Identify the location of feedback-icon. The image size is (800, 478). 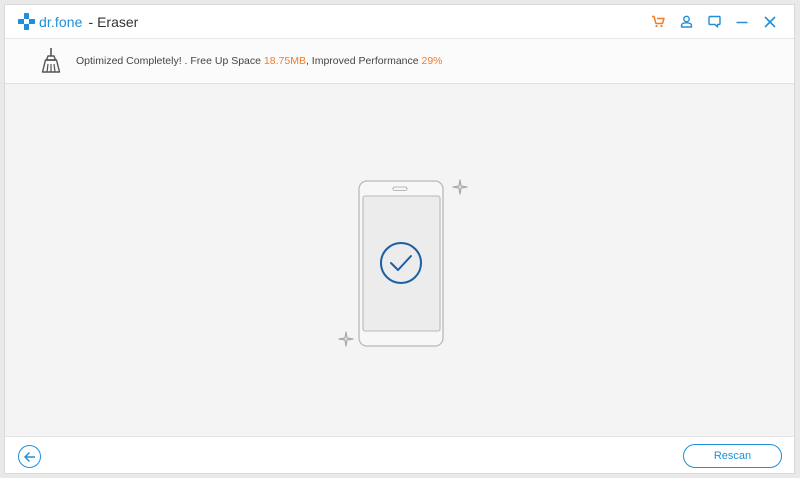
(714, 21).